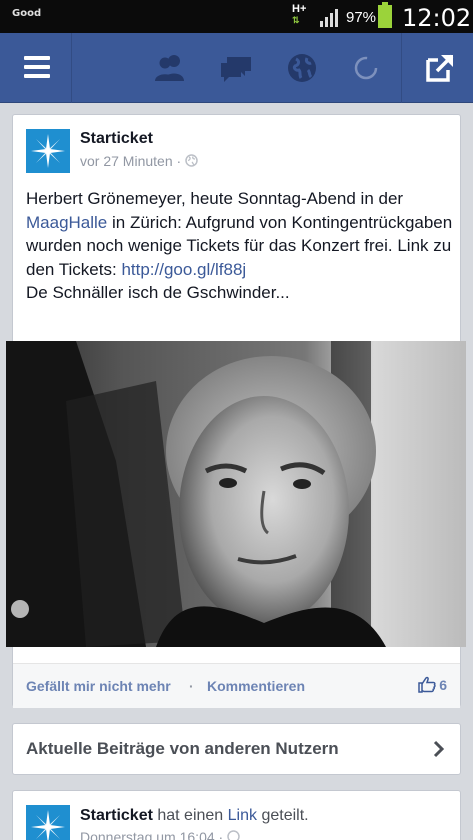 This screenshot has width=473, height=840. What do you see at coordinates (27, 13) in the screenshot?
I see `carrier-label: Good` at bounding box center [27, 13].